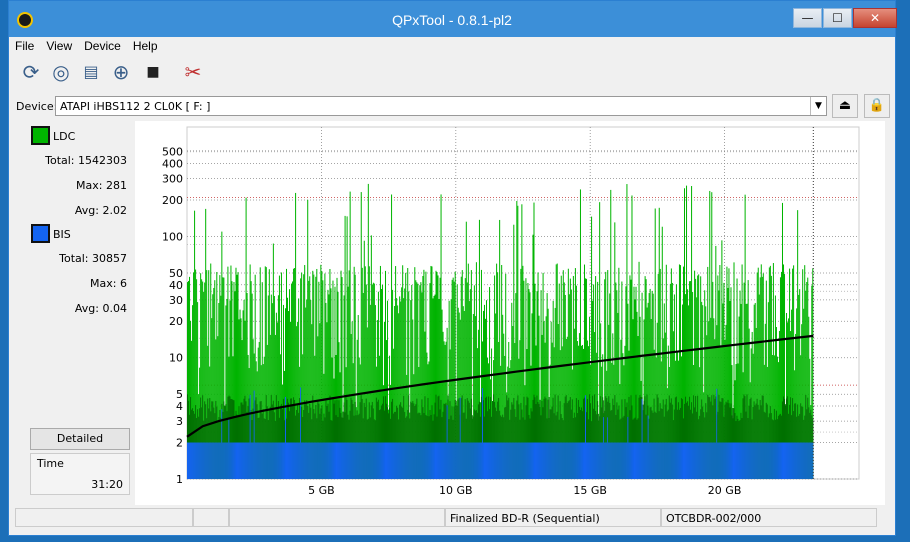  What do you see at coordinates (877, 106) in the screenshot?
I see `lock-icon: 🔒` at bounding box center [877, 106].